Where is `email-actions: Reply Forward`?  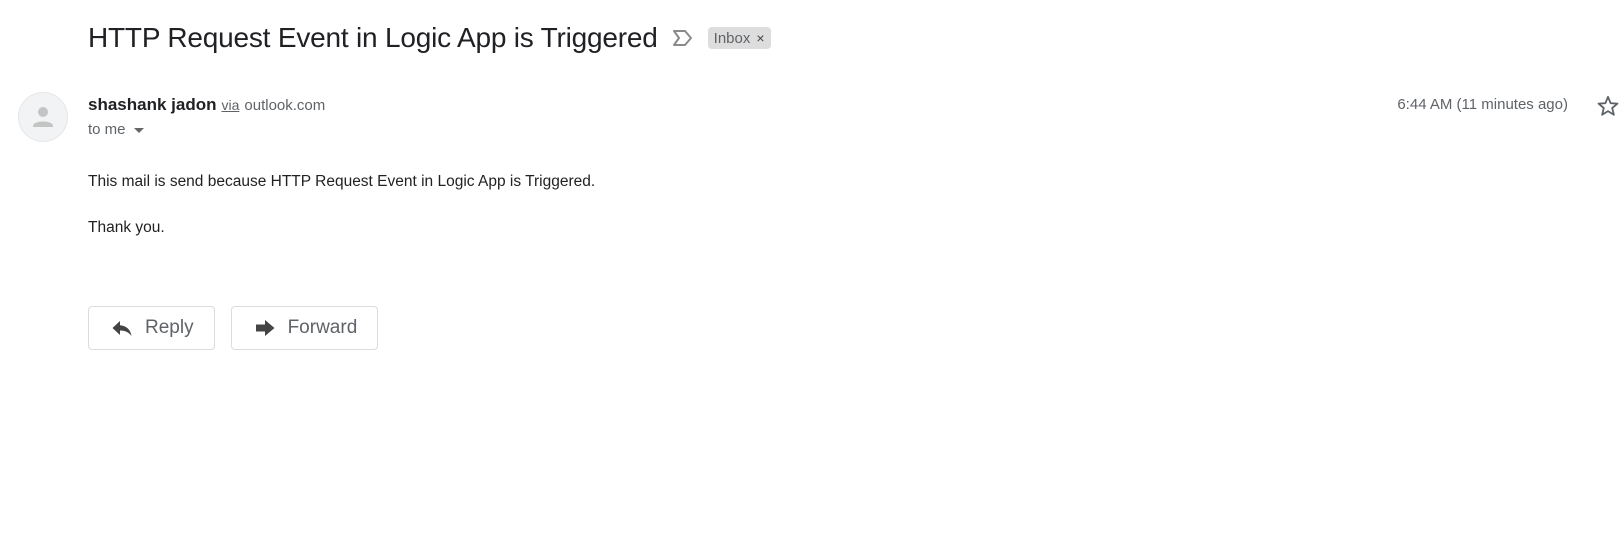 email-actions: Reply Forward is located at coordinates (233, 328).